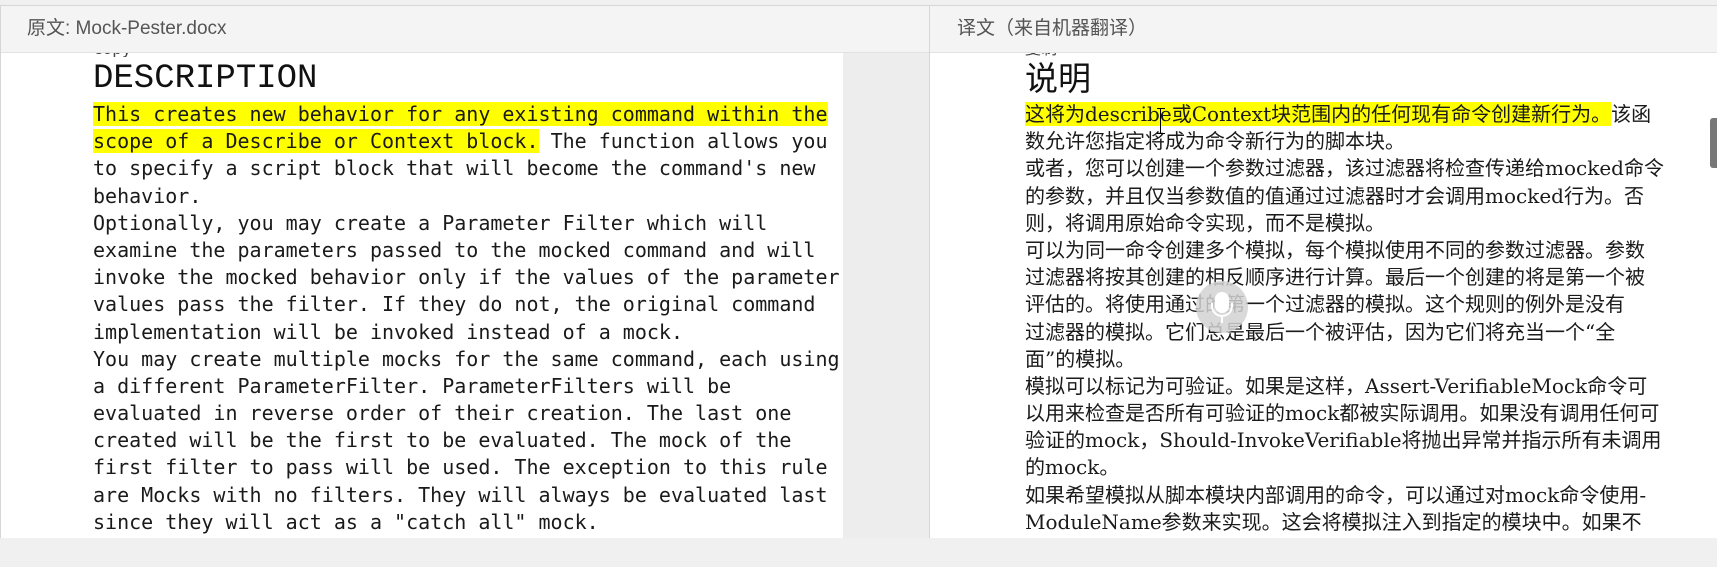  Describe the element at coordinates (1072, 467) in the screenshot. I see `translation-text: 的mock。` at that location.